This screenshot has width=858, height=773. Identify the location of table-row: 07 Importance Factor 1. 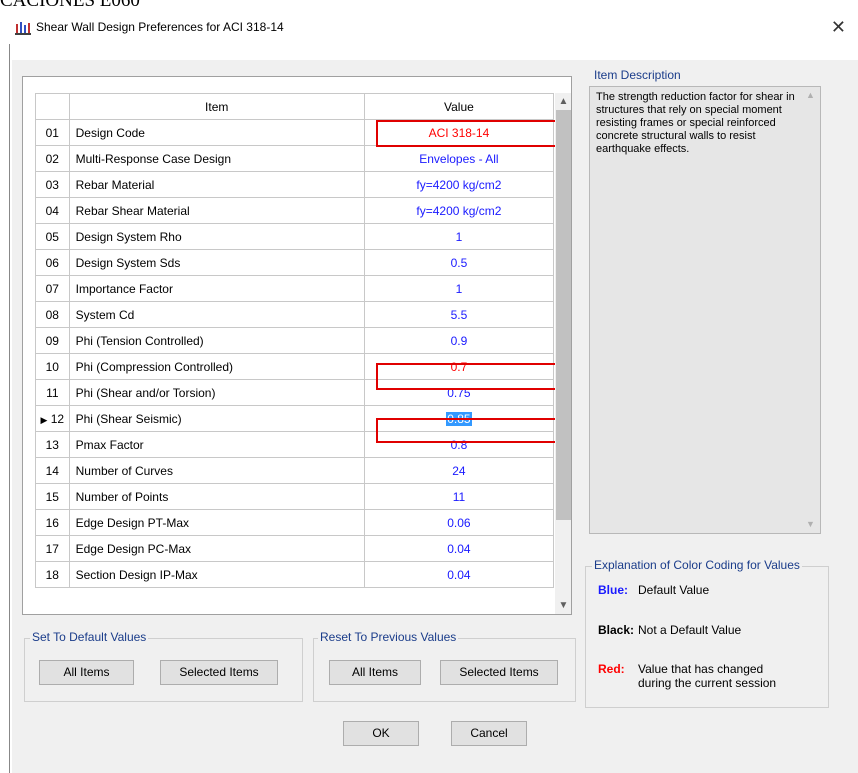
(295, 288).